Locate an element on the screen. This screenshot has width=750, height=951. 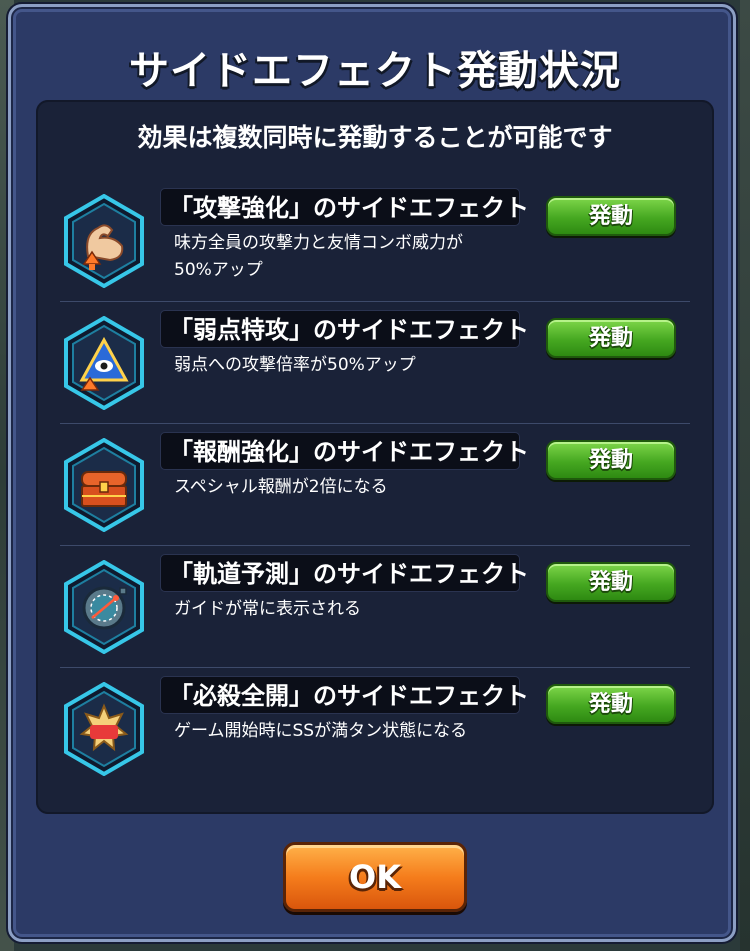
effect-name: 「軌道予測」のサイドエフェクト is located at coordinates (344, 573).